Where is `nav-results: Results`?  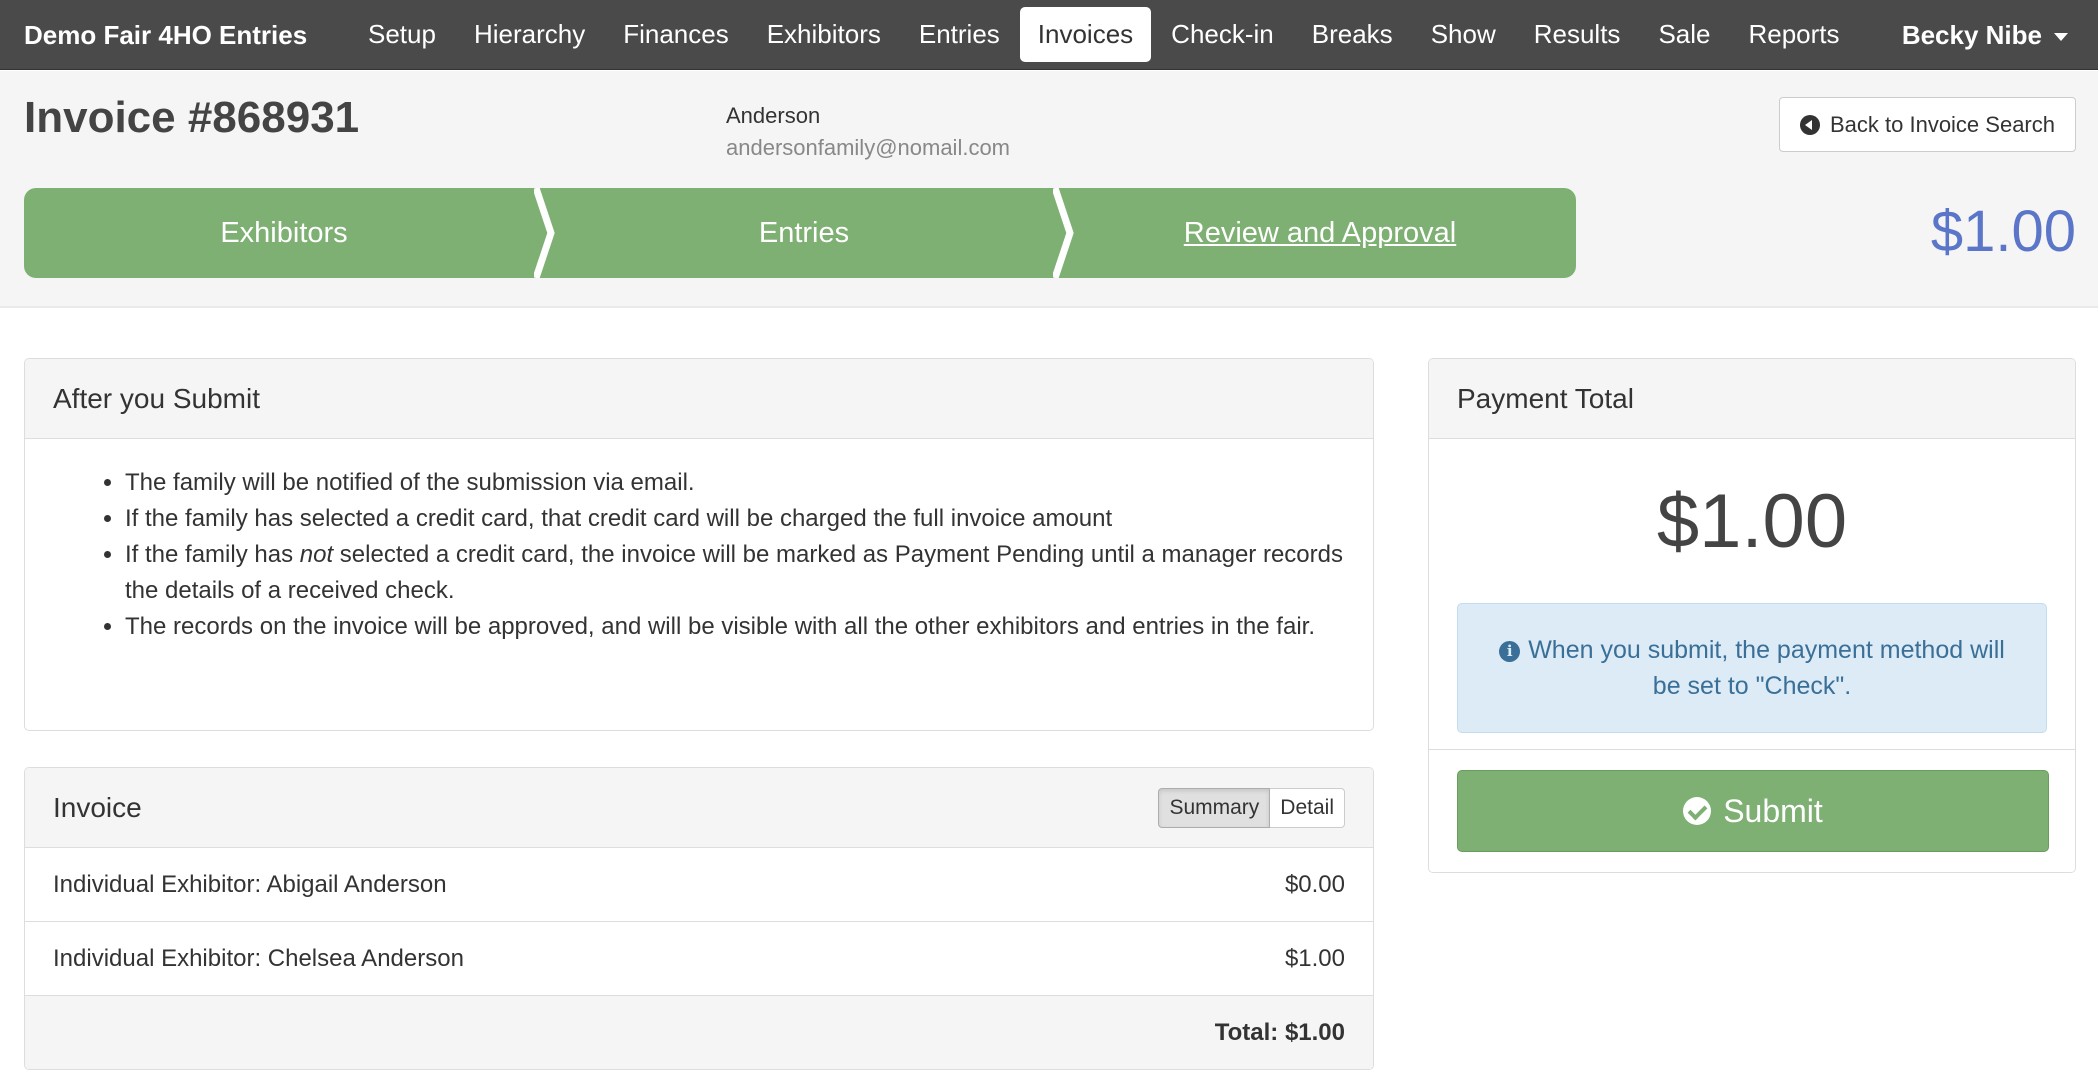
nav-results: Results is located at coordinates (1577, 34).